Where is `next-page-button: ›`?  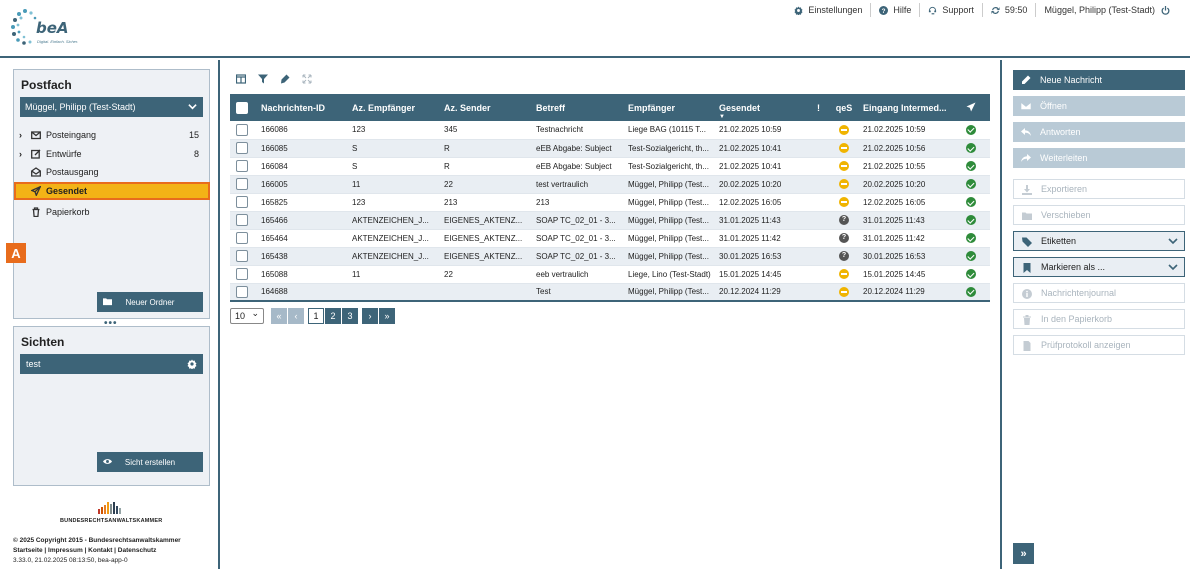
next-page-button: › is located at coordinates (370, 316).